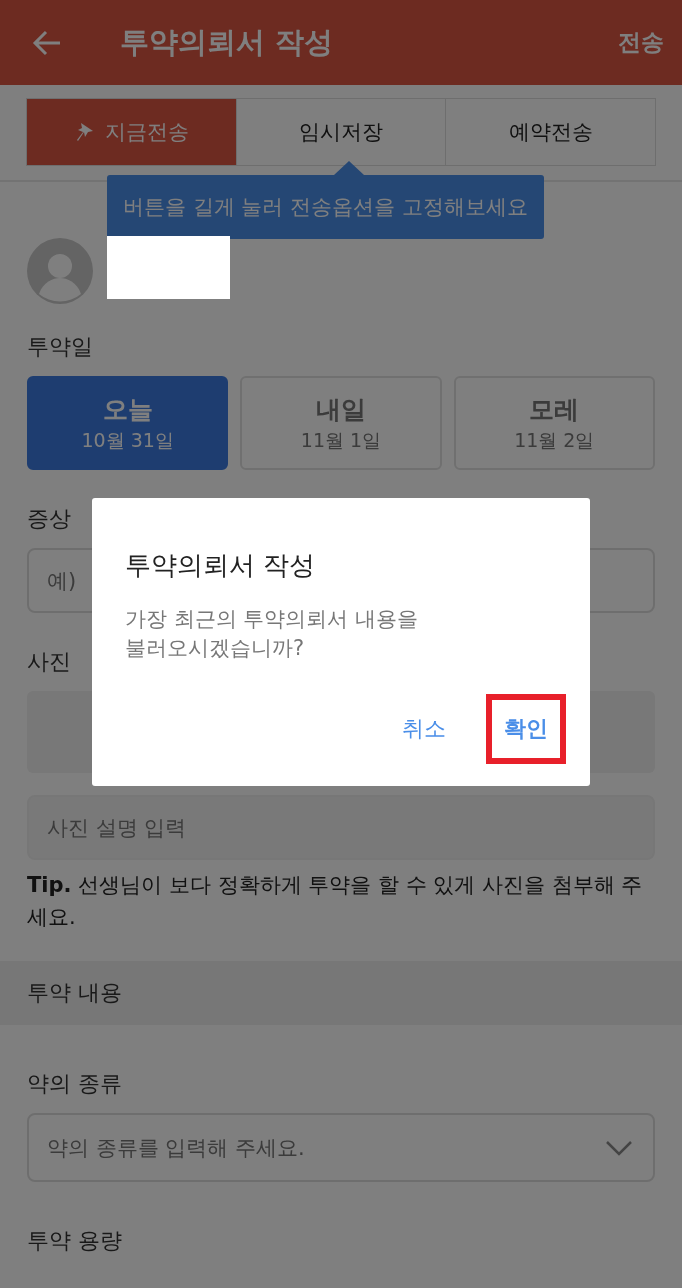  What do you see at coordinates (341, 1147) in the screenshot?
I see `medicine-type-dropdown: 약의 종류를 입력해 주세요.` at bounding box center [341, 1147].